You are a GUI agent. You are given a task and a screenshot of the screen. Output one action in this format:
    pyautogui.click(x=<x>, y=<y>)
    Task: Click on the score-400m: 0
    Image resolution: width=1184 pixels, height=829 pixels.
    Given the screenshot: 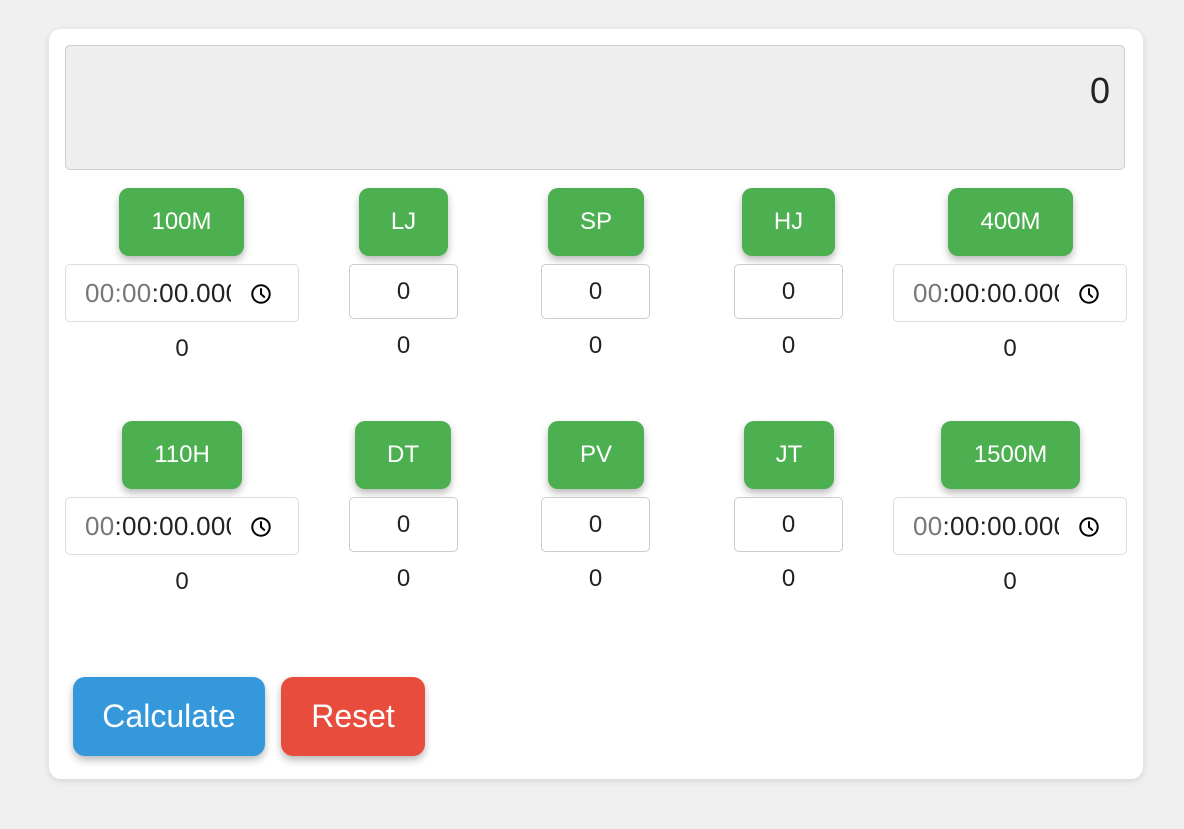 What is the action you would take?
    pyautogui.click(x=1010, y=348)
    